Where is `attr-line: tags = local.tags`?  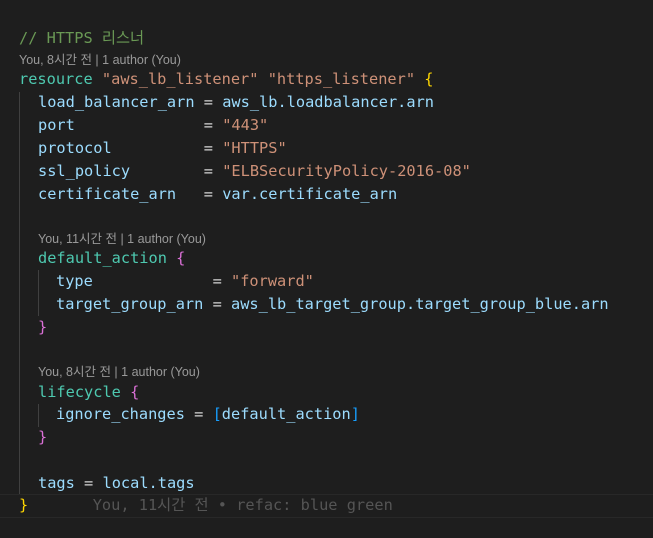
attr-line: tags = local.tags is located at coordinates (116, 483).